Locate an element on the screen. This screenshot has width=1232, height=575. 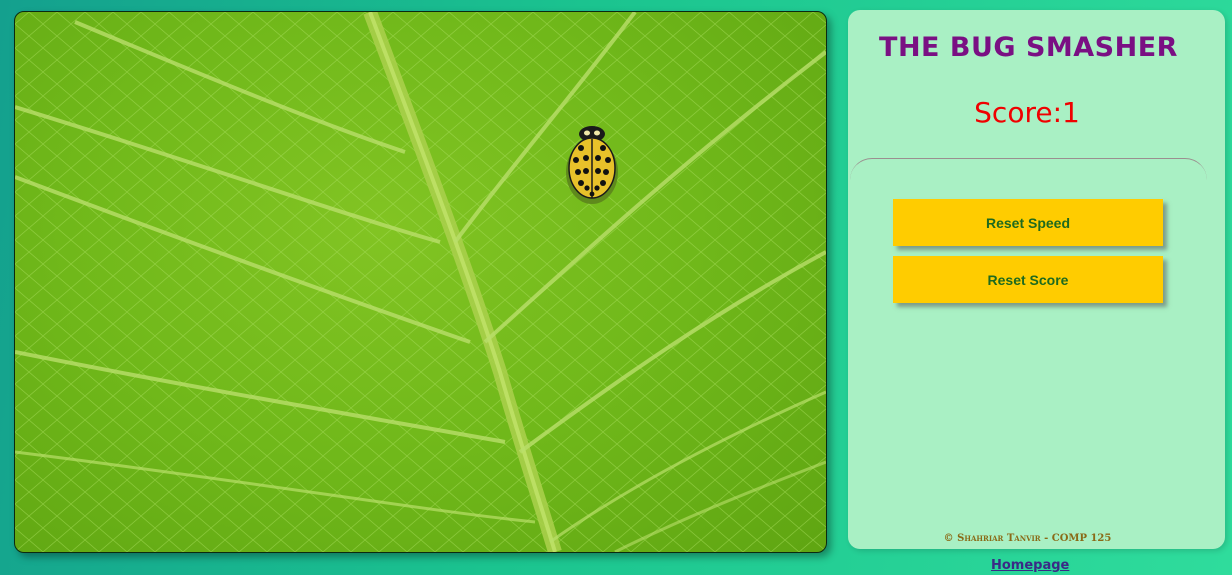
ladybug-icon is located at coordinates (592, 164).